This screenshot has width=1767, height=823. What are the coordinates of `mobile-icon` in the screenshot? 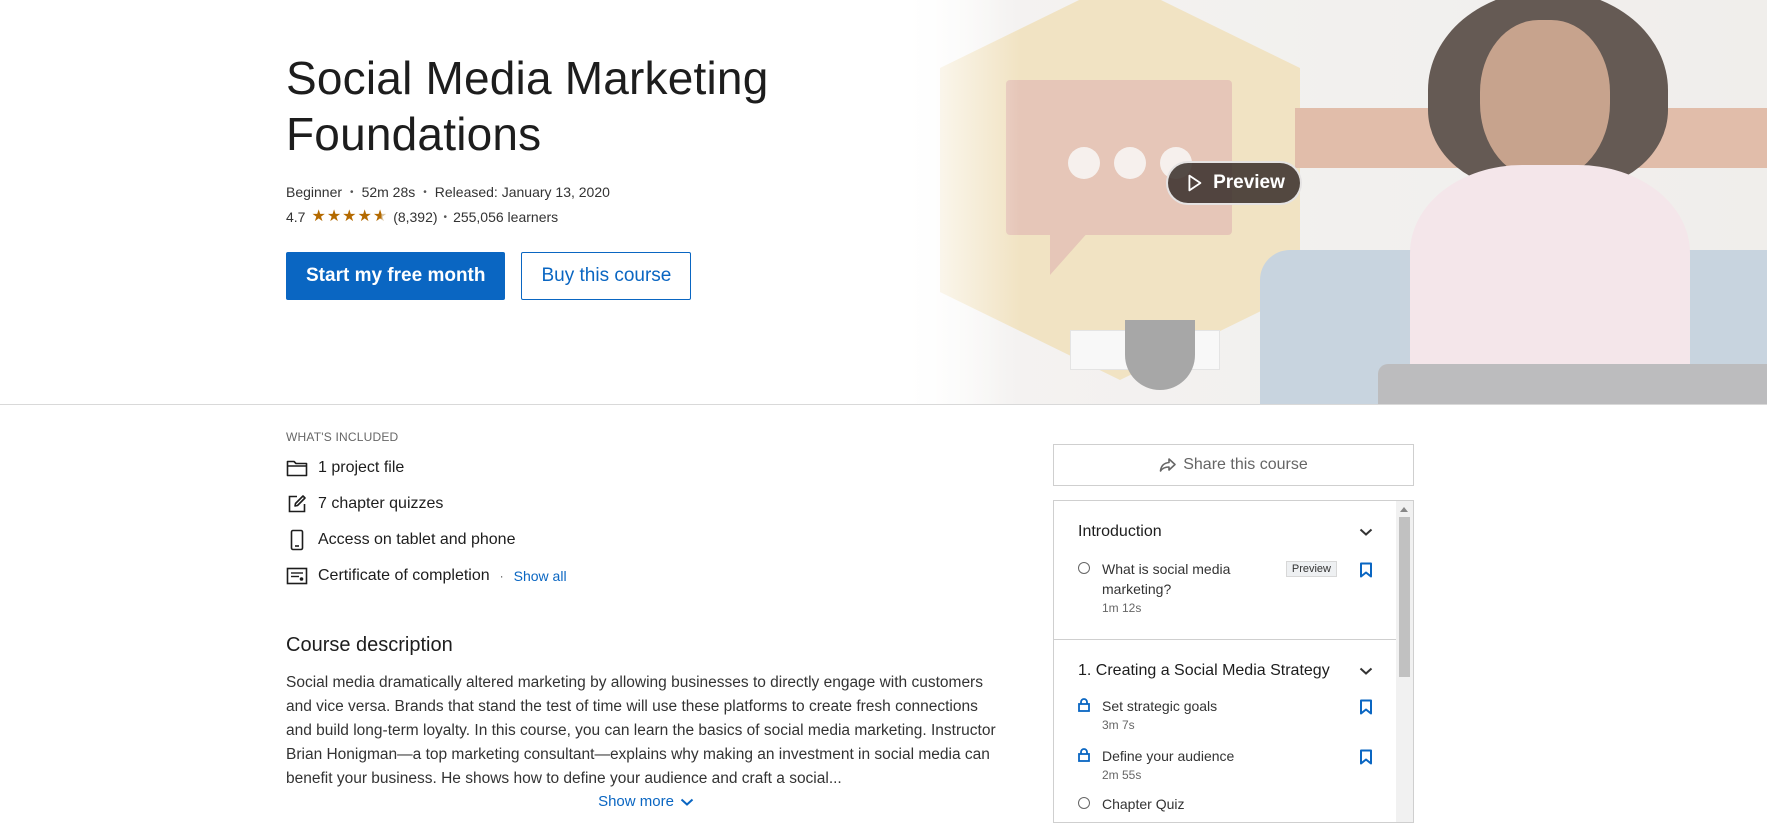 It's located at (297, 540).